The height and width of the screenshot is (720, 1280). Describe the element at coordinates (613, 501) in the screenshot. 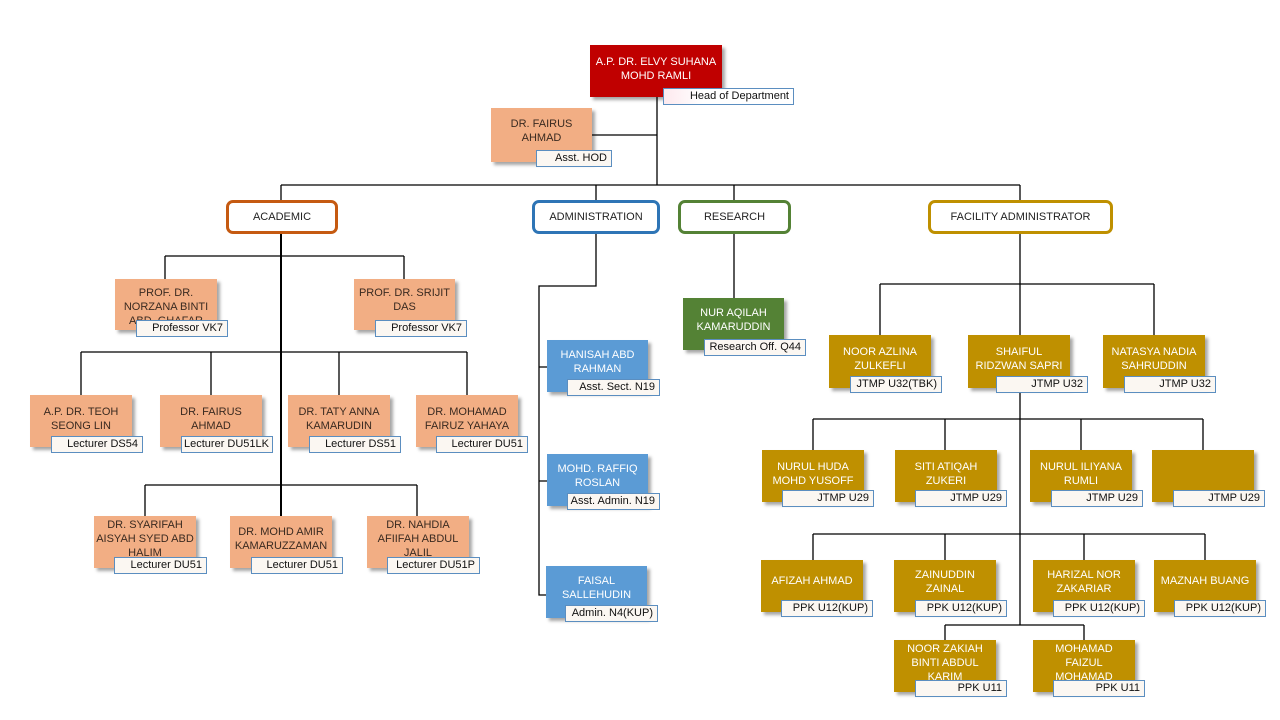

I see `title-tag: Asst. Admin. N19` at that location.